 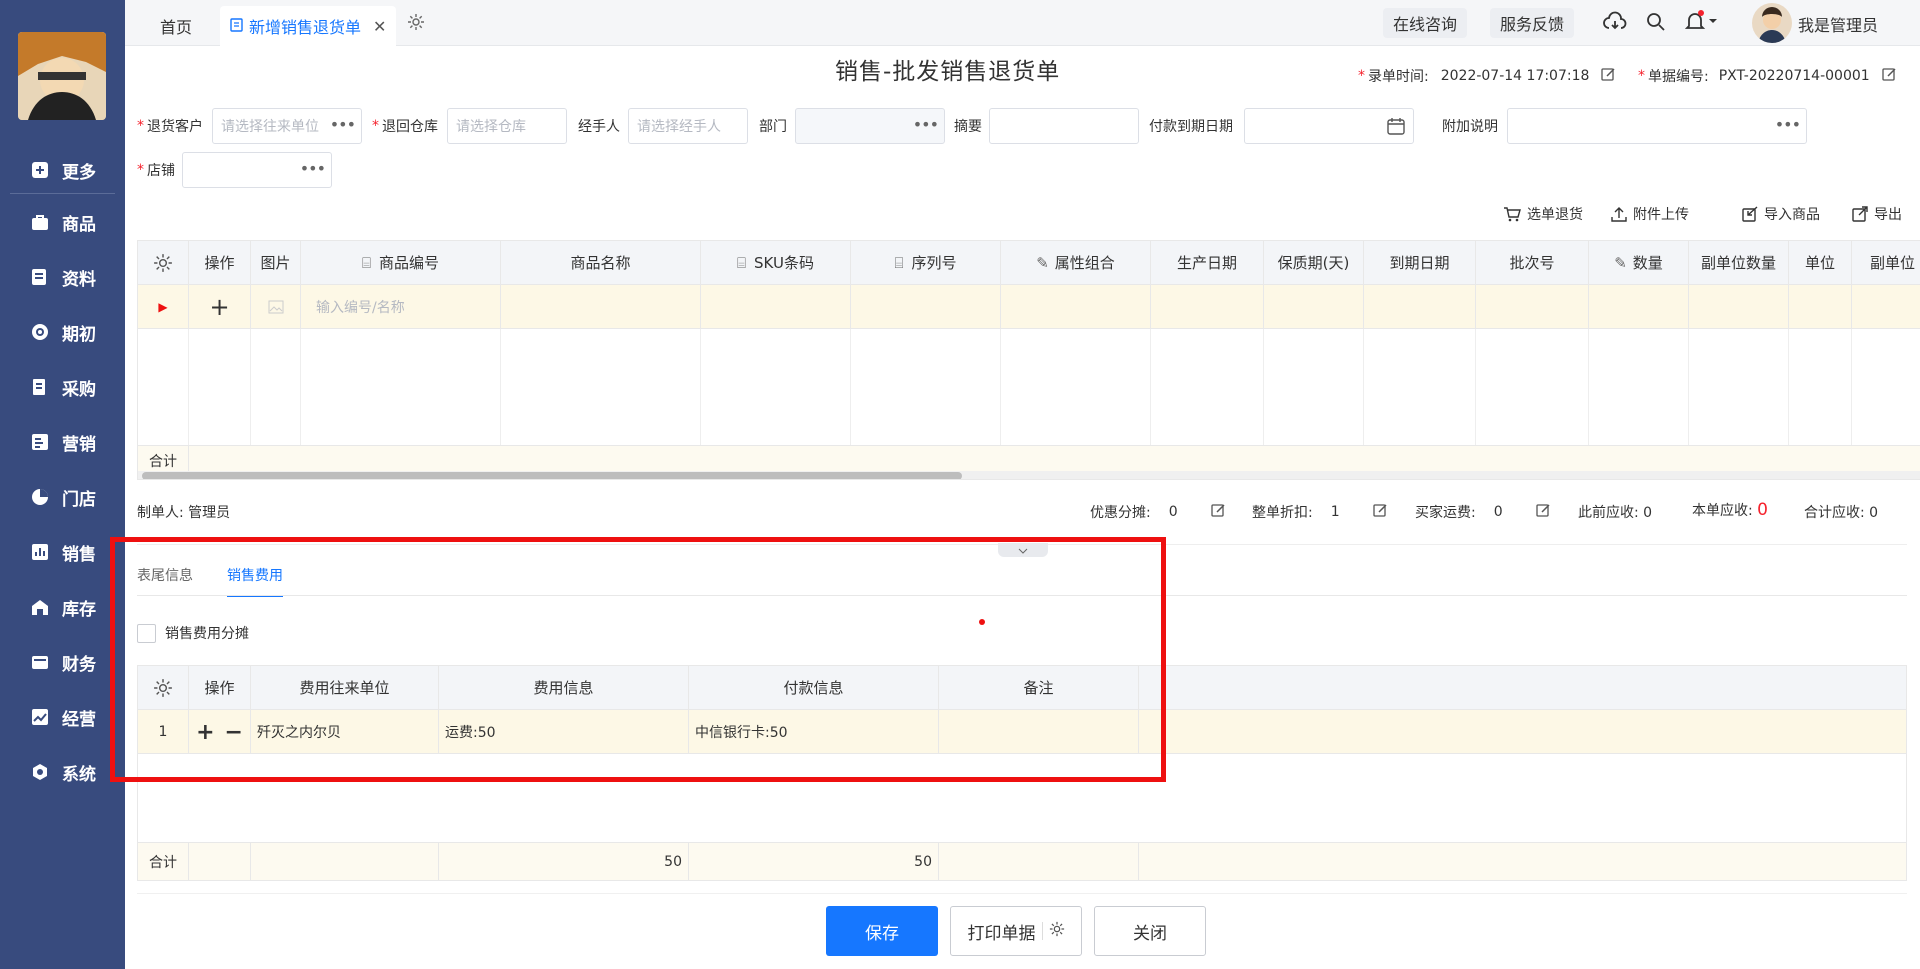 I want to click on due-date-input, so click(x=1329, y=126).